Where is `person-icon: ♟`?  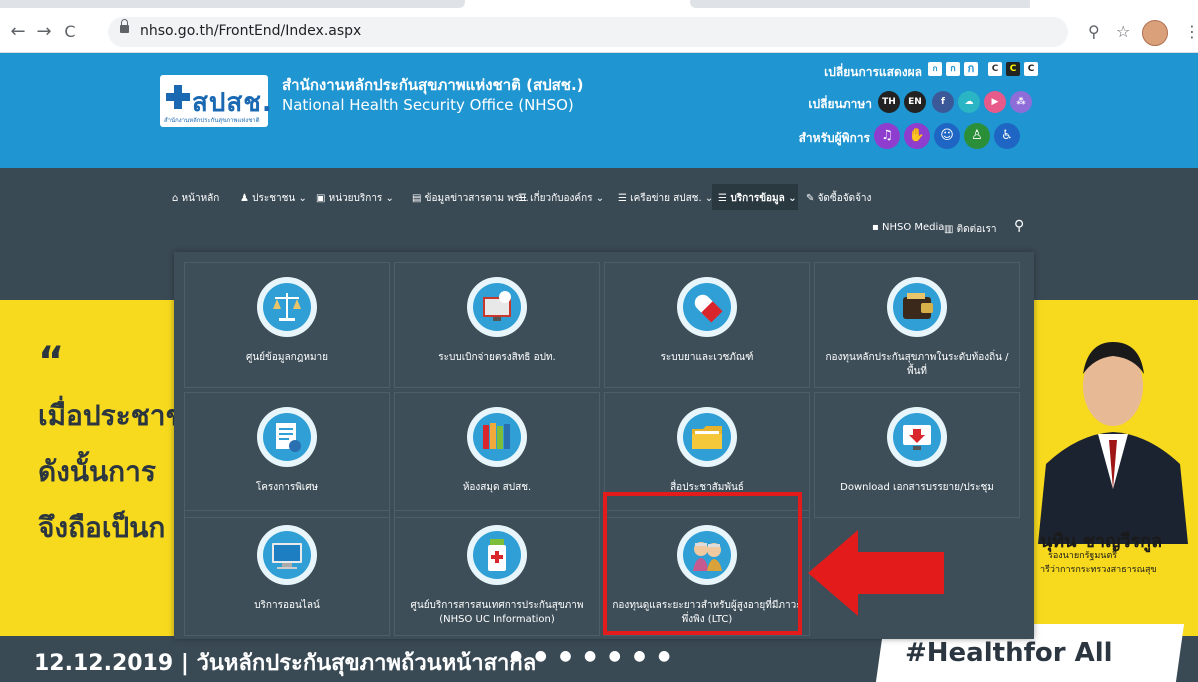 person-icon: ♟ is located at coordinates (246, 198).